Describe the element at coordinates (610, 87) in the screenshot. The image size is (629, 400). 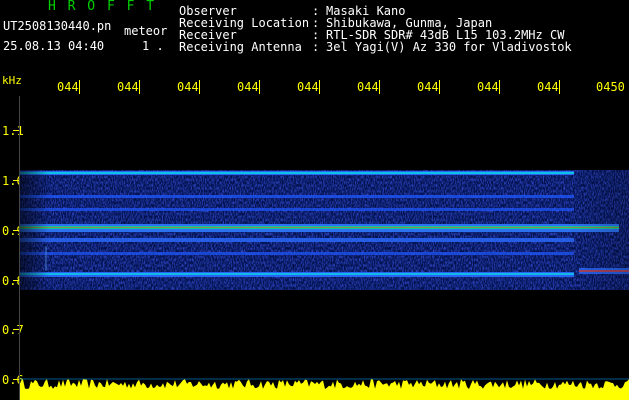
I see `time-label: 0450` at that location.